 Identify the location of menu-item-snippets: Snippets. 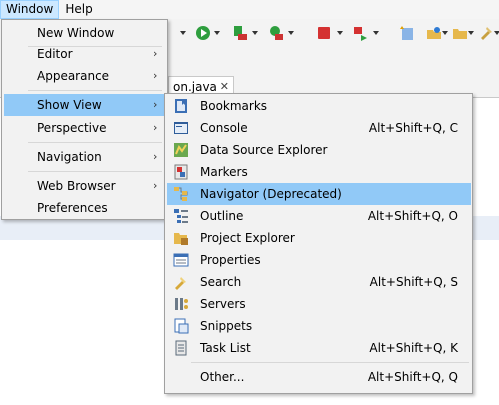
(319, 326).